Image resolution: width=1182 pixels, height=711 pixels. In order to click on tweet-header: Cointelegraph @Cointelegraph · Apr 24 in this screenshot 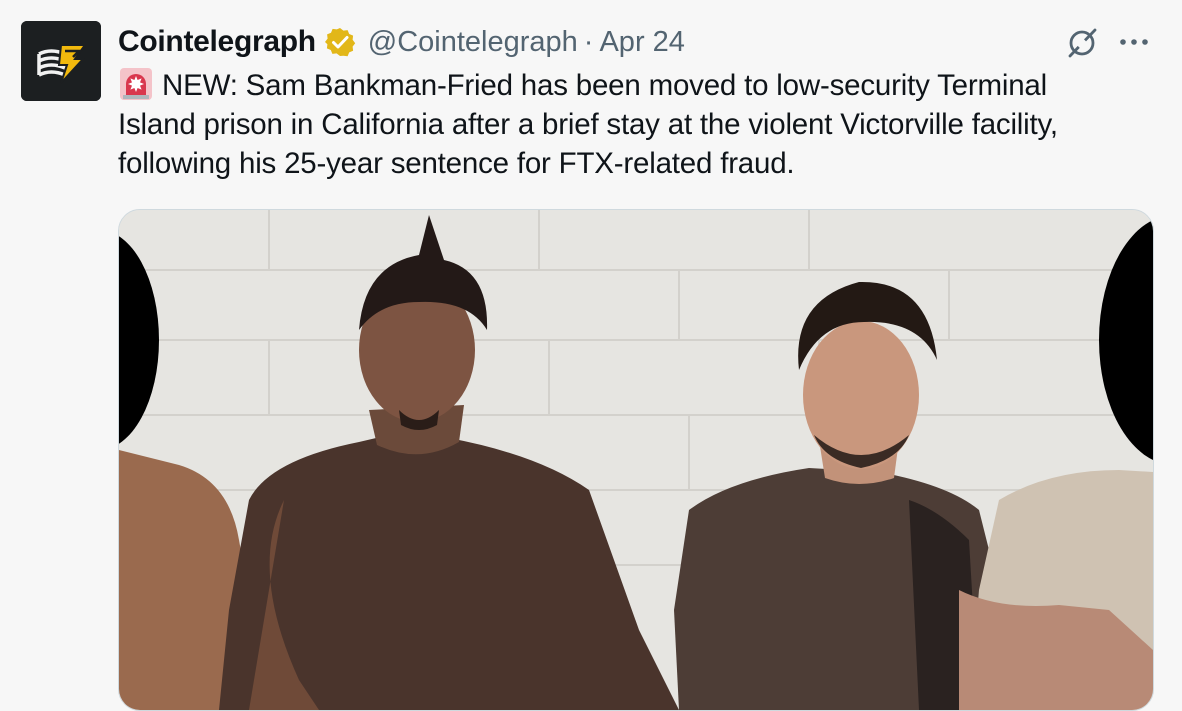, I will do `click(401, 42)`.